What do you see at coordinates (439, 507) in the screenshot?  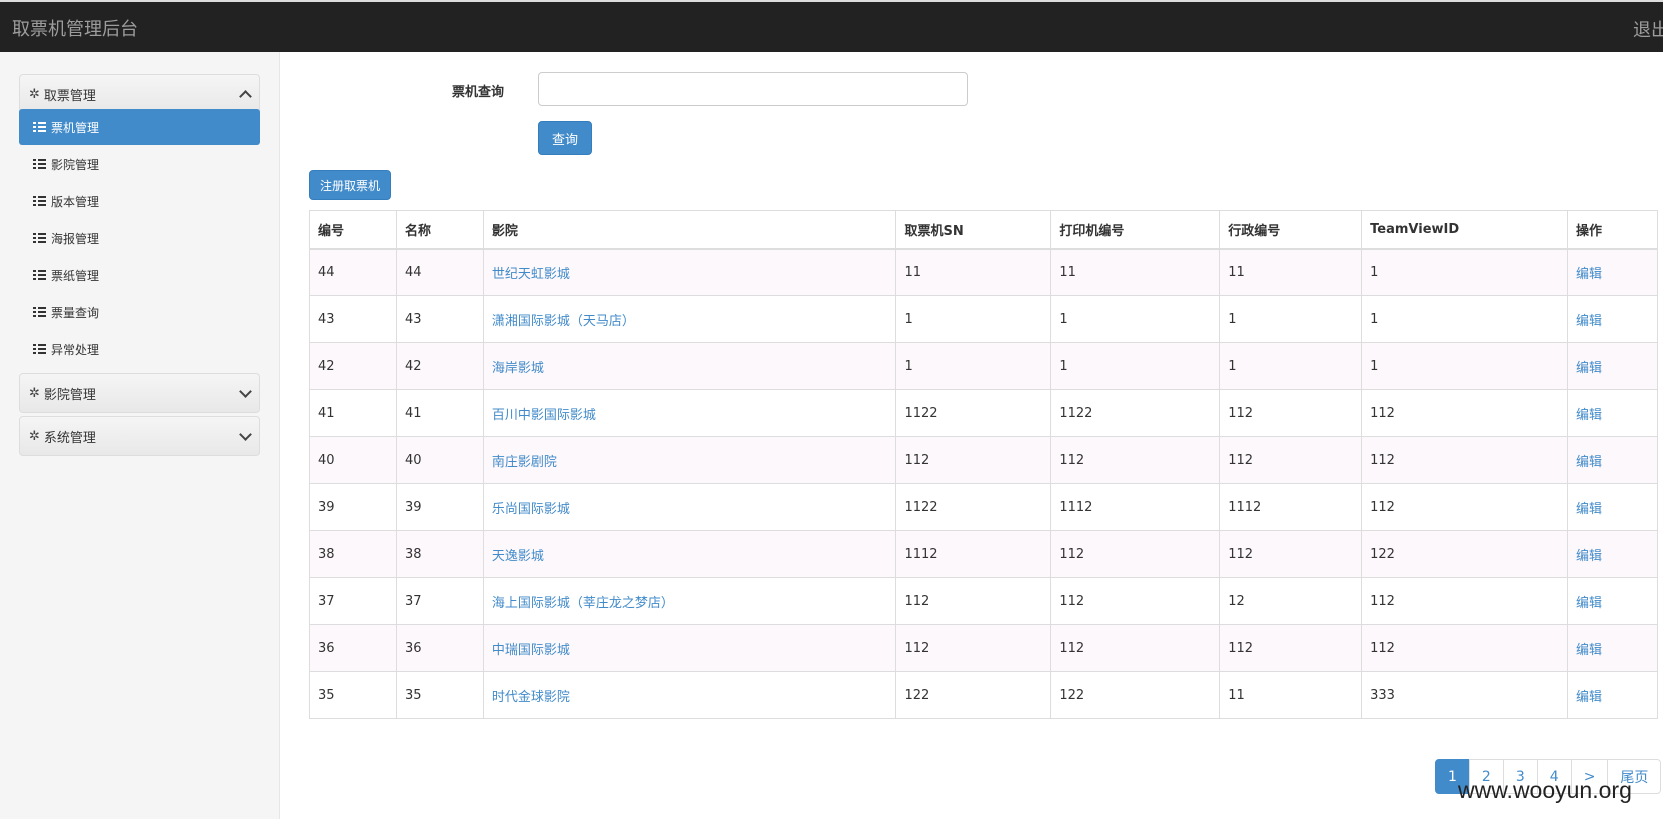 I see `table-cell: 39` at bounding box center [439, 507].